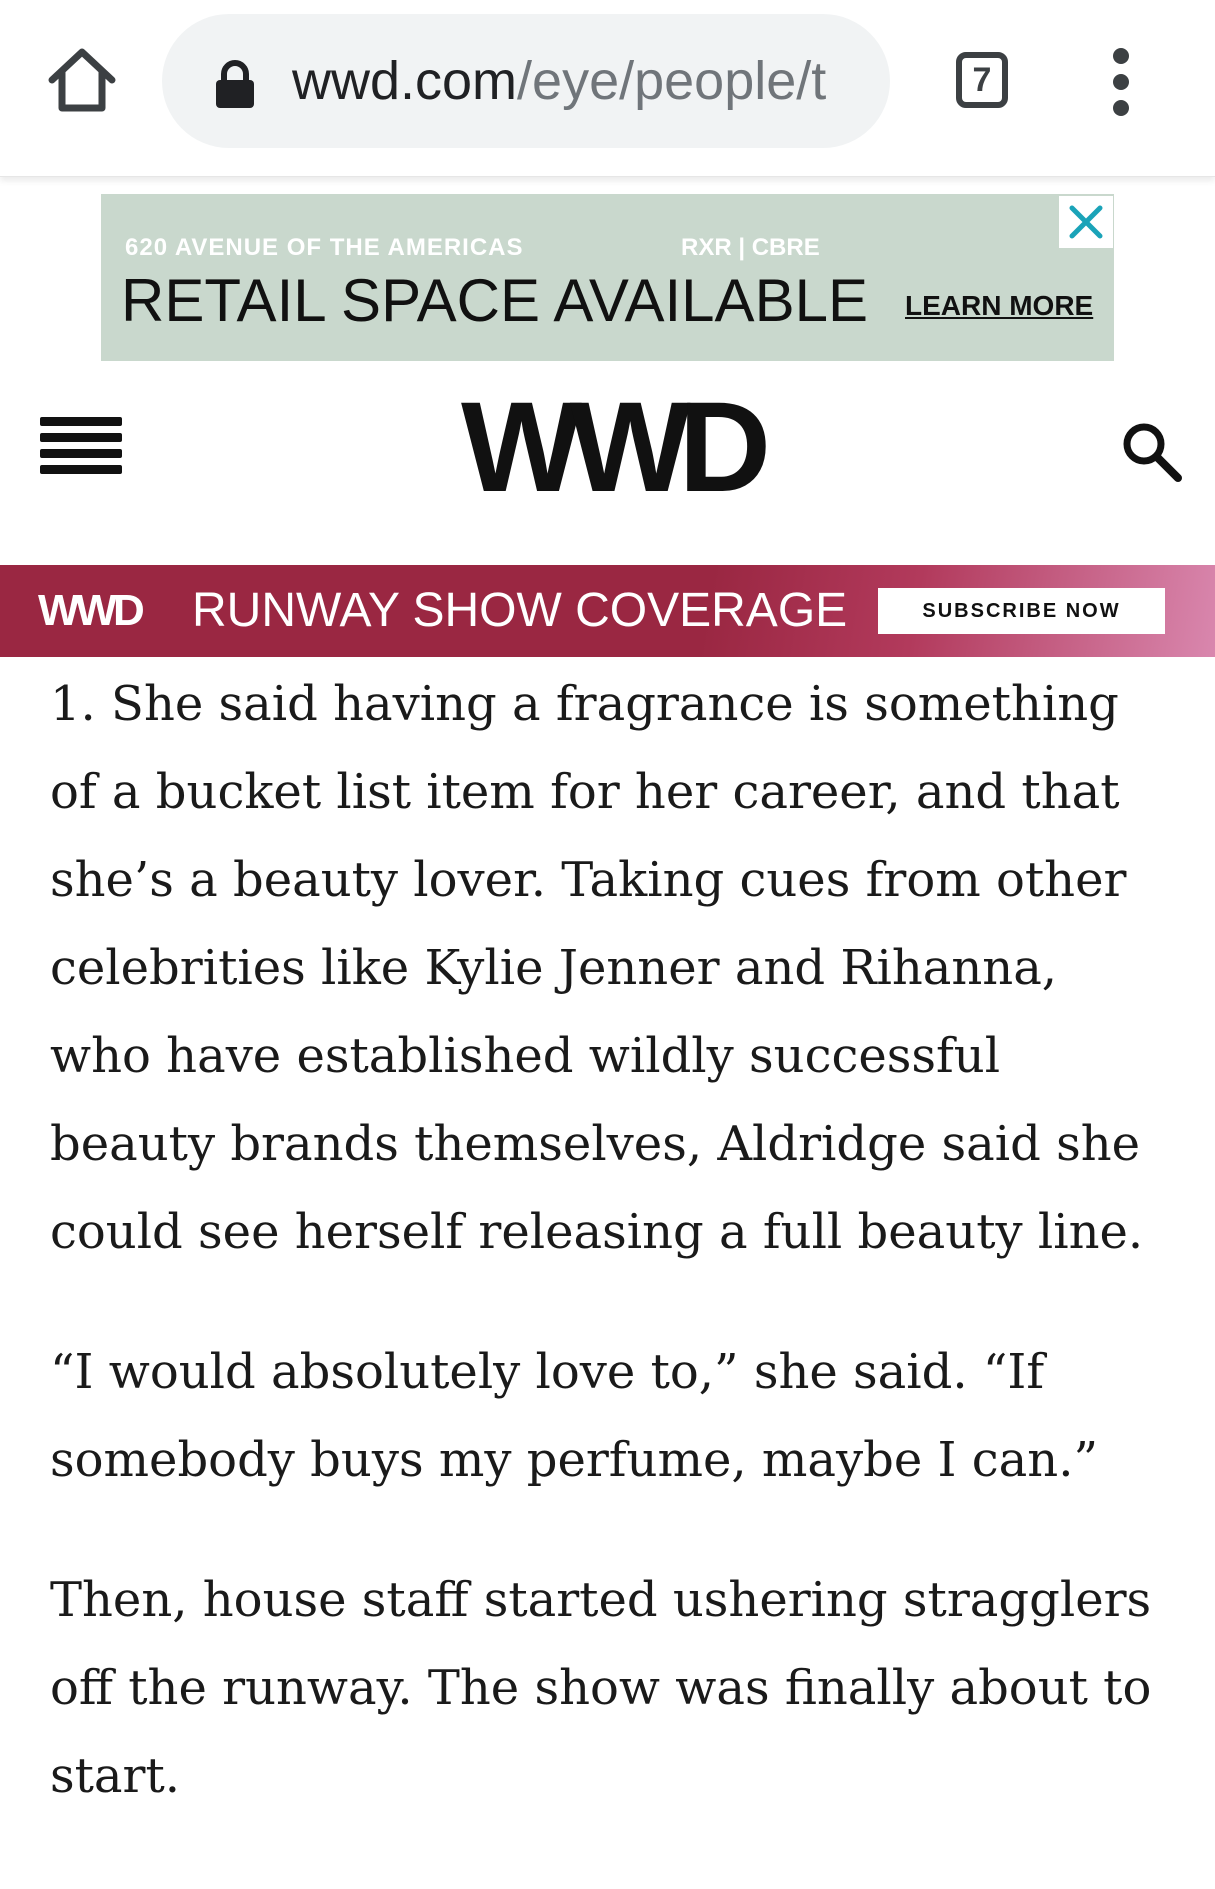 The width and height of the screenshot is (1215, 1889). Describe the element at coordinates (324, 247) in the screenshot. I see `ad-address: 620 AVENUE OF THE AMERICAS` at that location.